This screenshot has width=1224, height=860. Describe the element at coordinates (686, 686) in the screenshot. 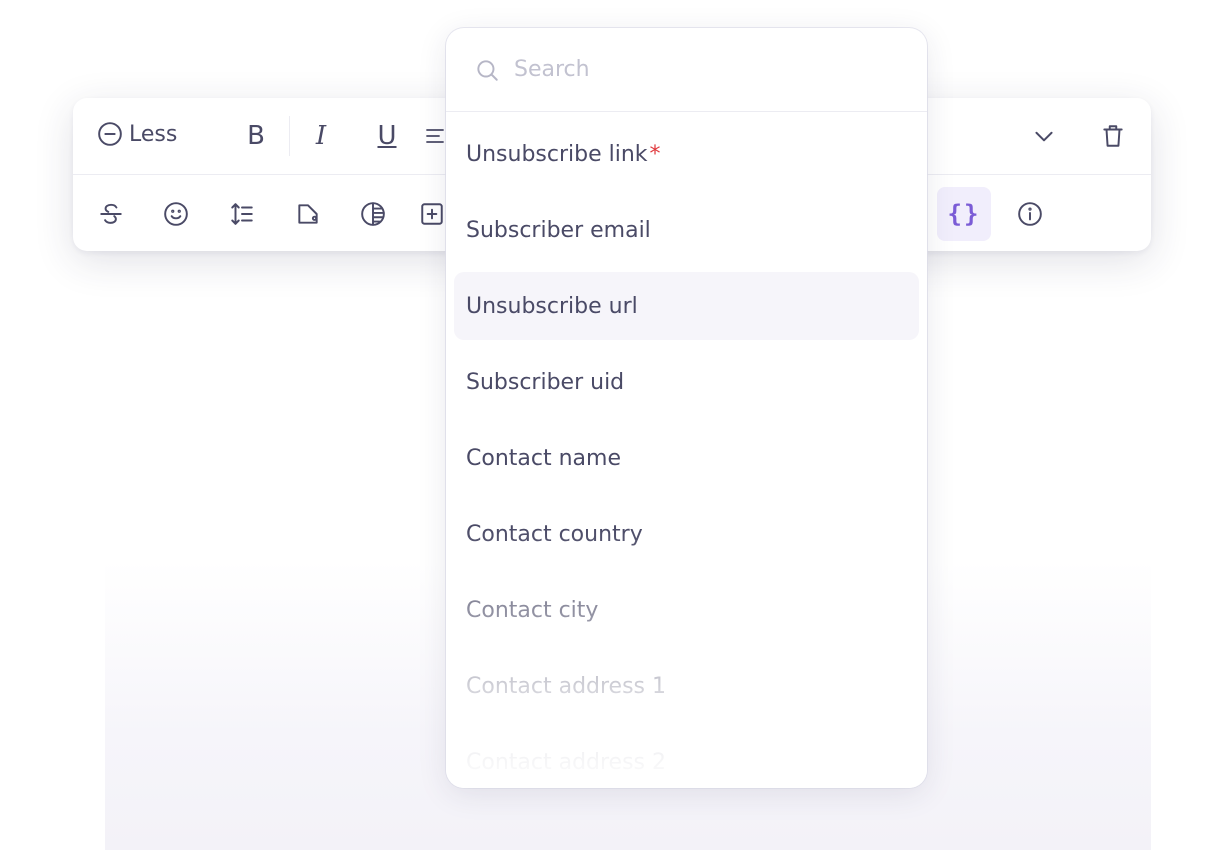

I see `option-contact-address-1: Contact address 1` at that location.